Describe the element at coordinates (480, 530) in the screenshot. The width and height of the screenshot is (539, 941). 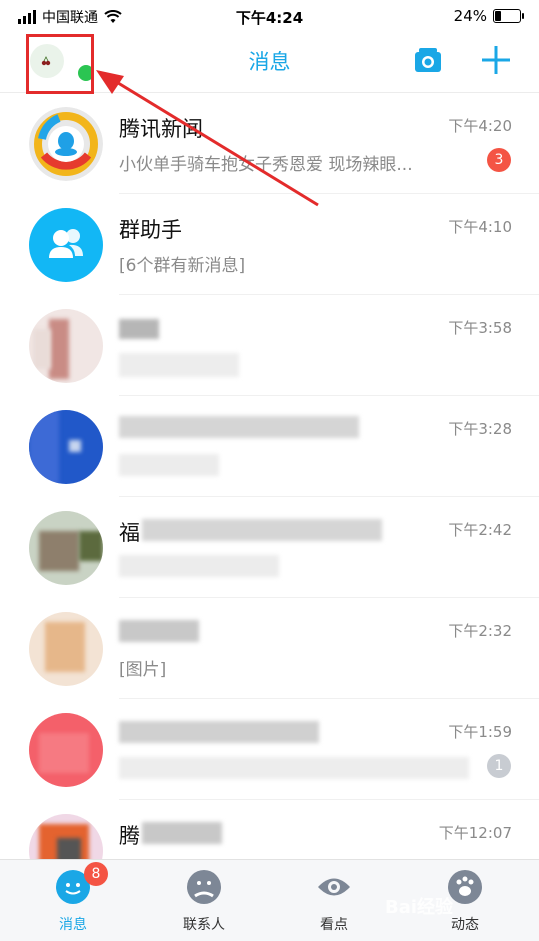
I see `chat-time: 下午2:42` at that location.